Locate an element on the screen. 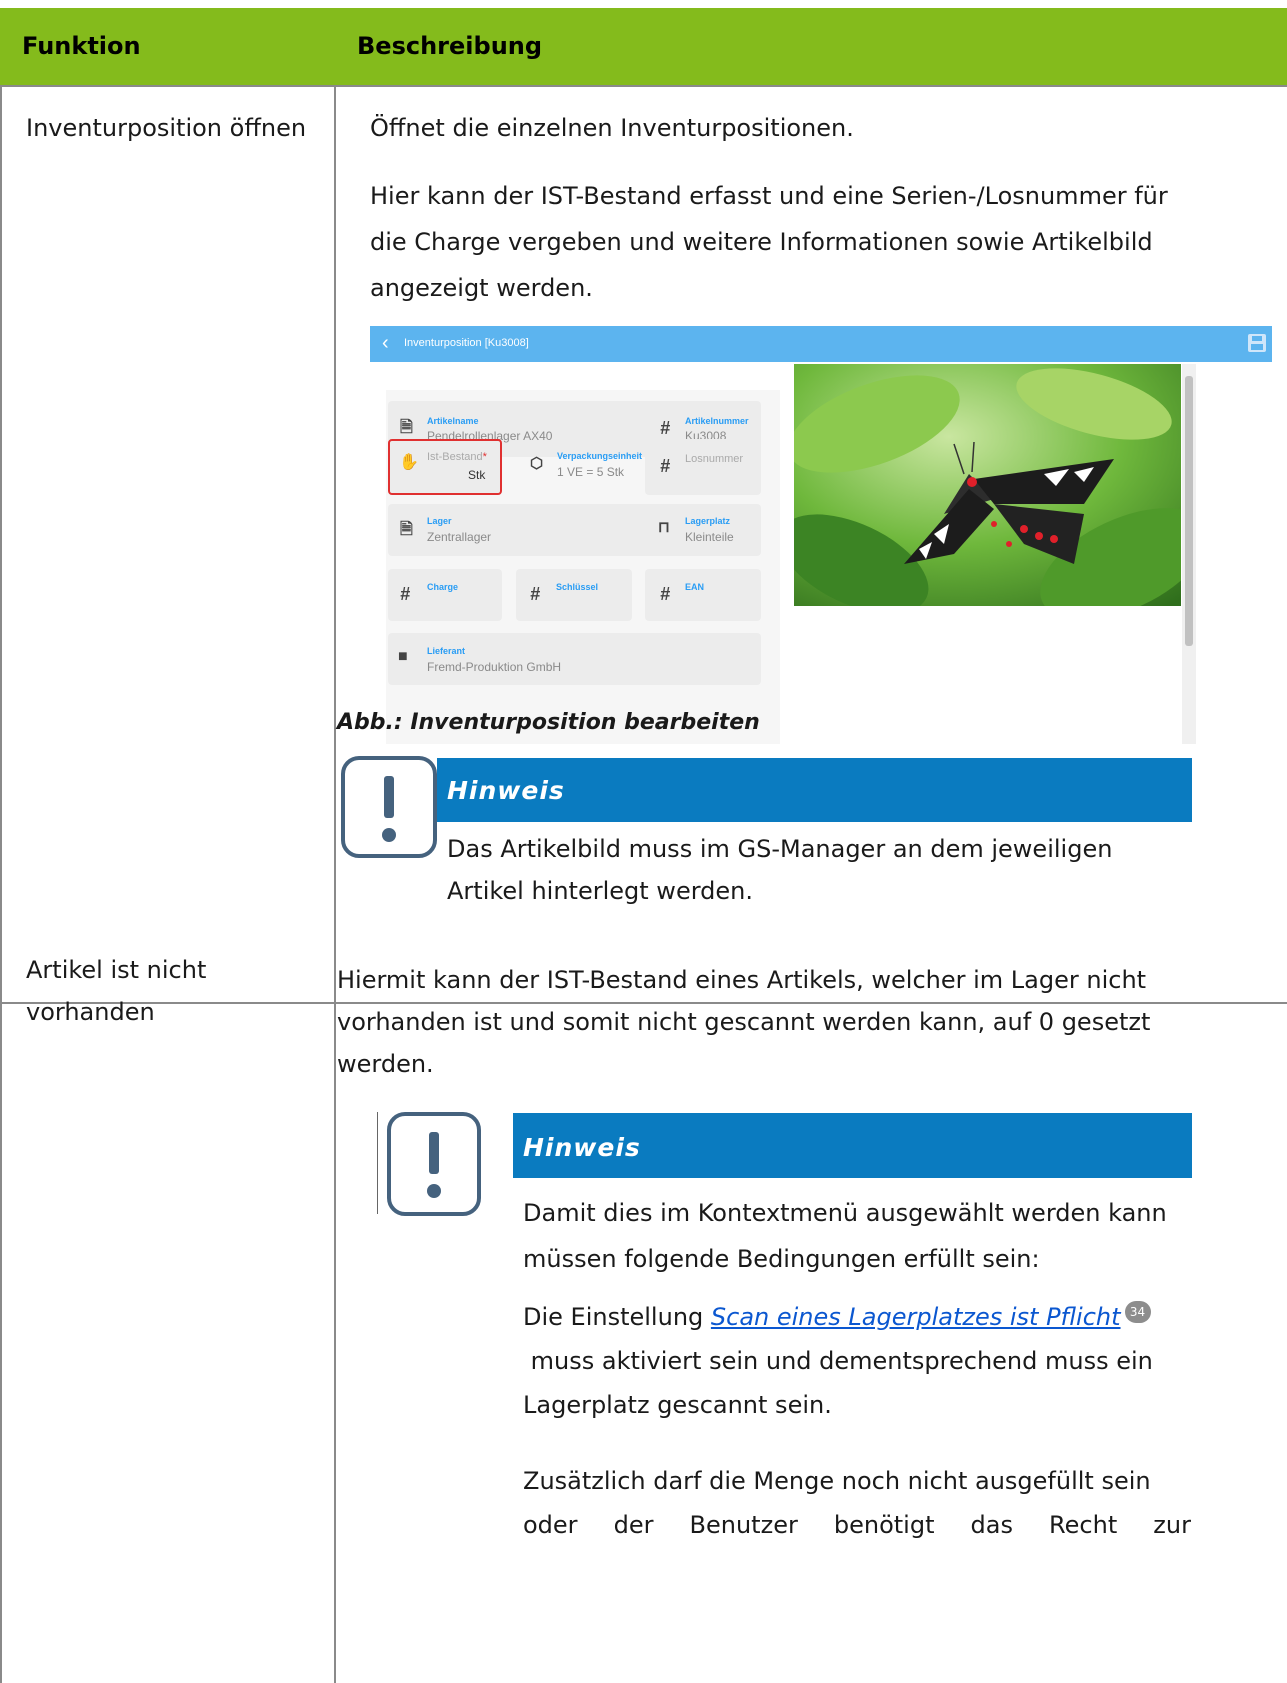 The image size is (1287, 1683). save-icon is located at coordinates (1257, 343).